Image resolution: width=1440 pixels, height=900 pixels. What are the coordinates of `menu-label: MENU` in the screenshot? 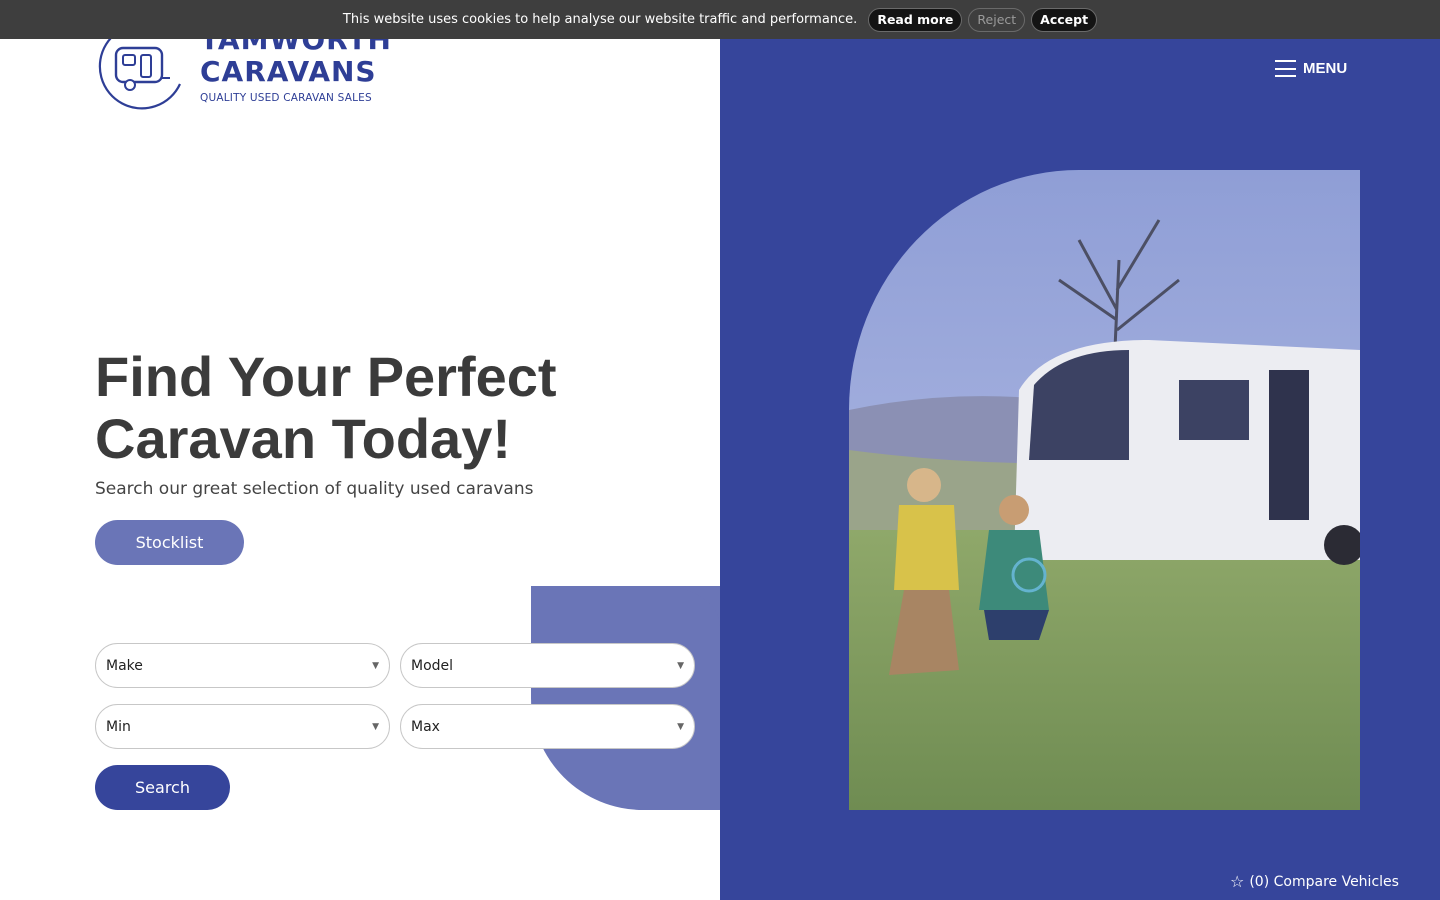 It's located at (1325, 68).